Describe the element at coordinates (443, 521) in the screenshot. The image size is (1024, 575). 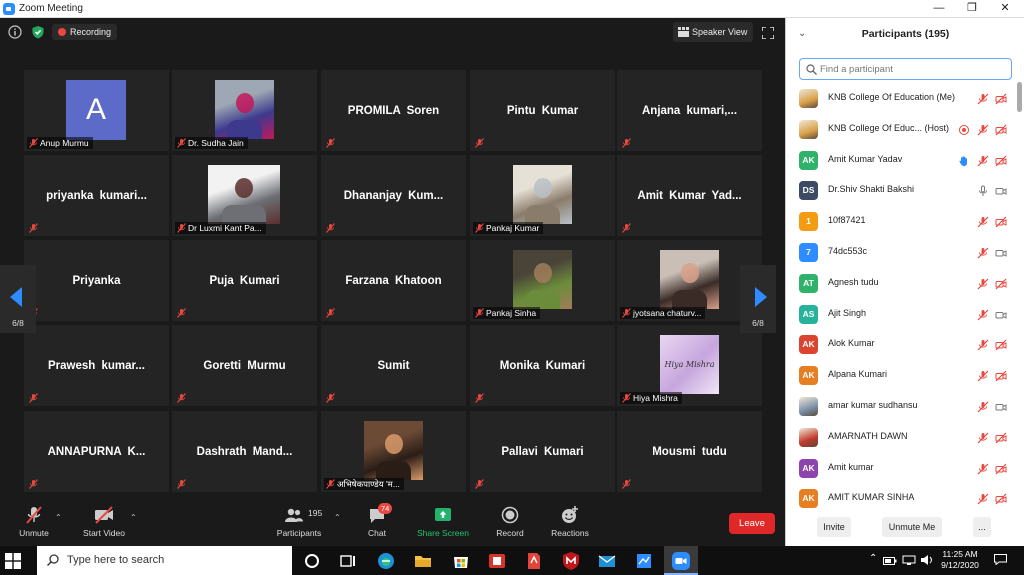
I see `share-screen-button: Share Screen` at that location.